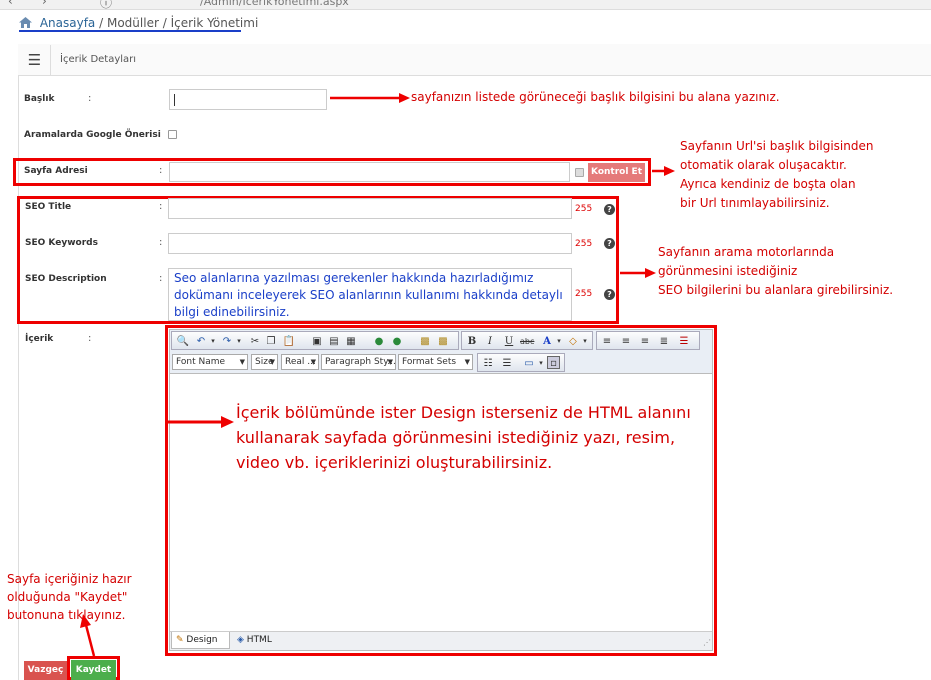 The height and width of the screenshot is (680, 931). I want to click on arrow-url, so click(663, 171).